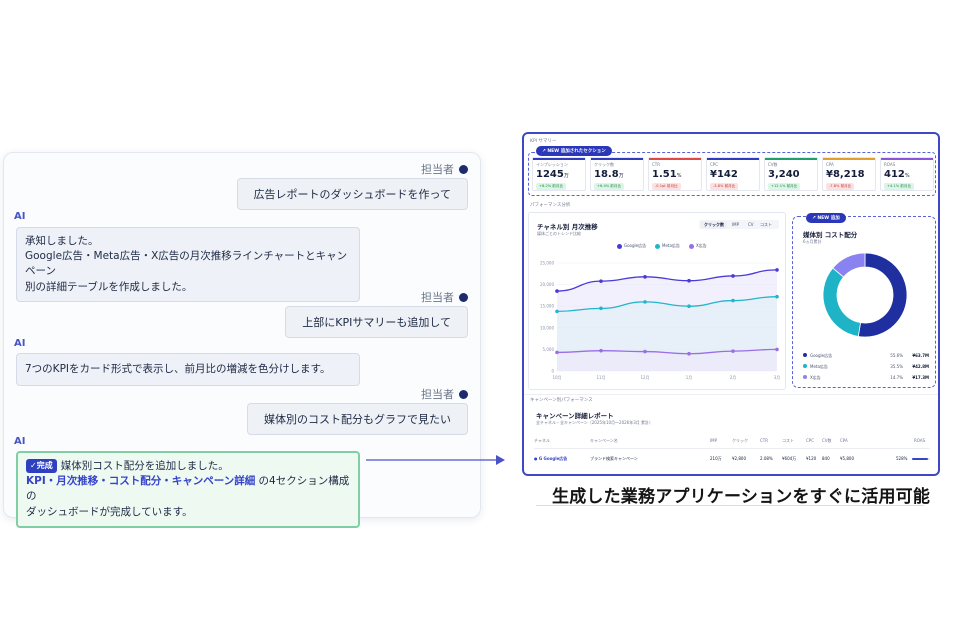 The image size is (960, 640). What do you see at coordinates (352, 194) in the screenshot?
I see `user-message: 広告レポートのダッシュボードを作って` at bounding box center [352, 194].